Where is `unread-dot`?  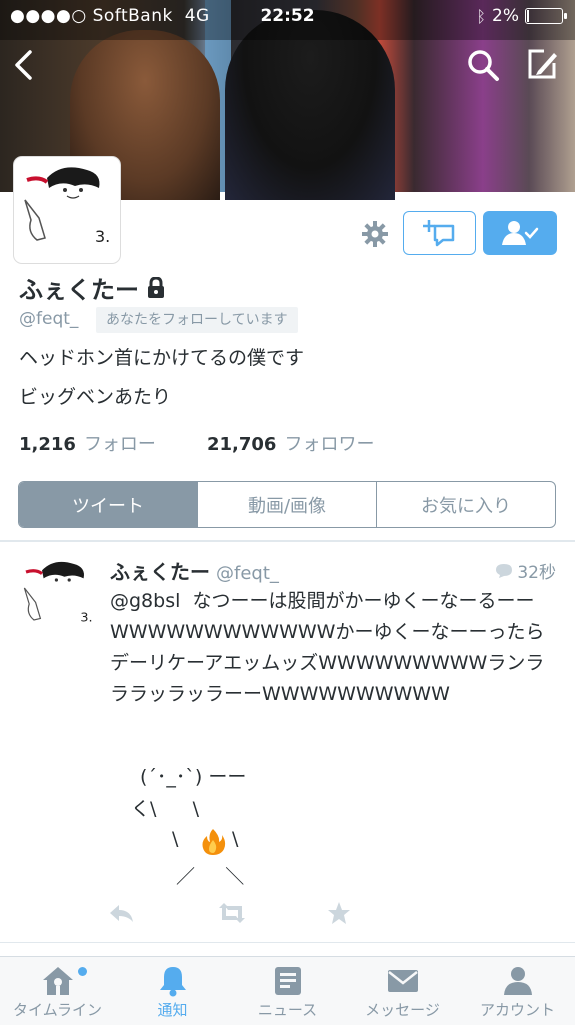 unread-dot is located at coordinates (82, 971).